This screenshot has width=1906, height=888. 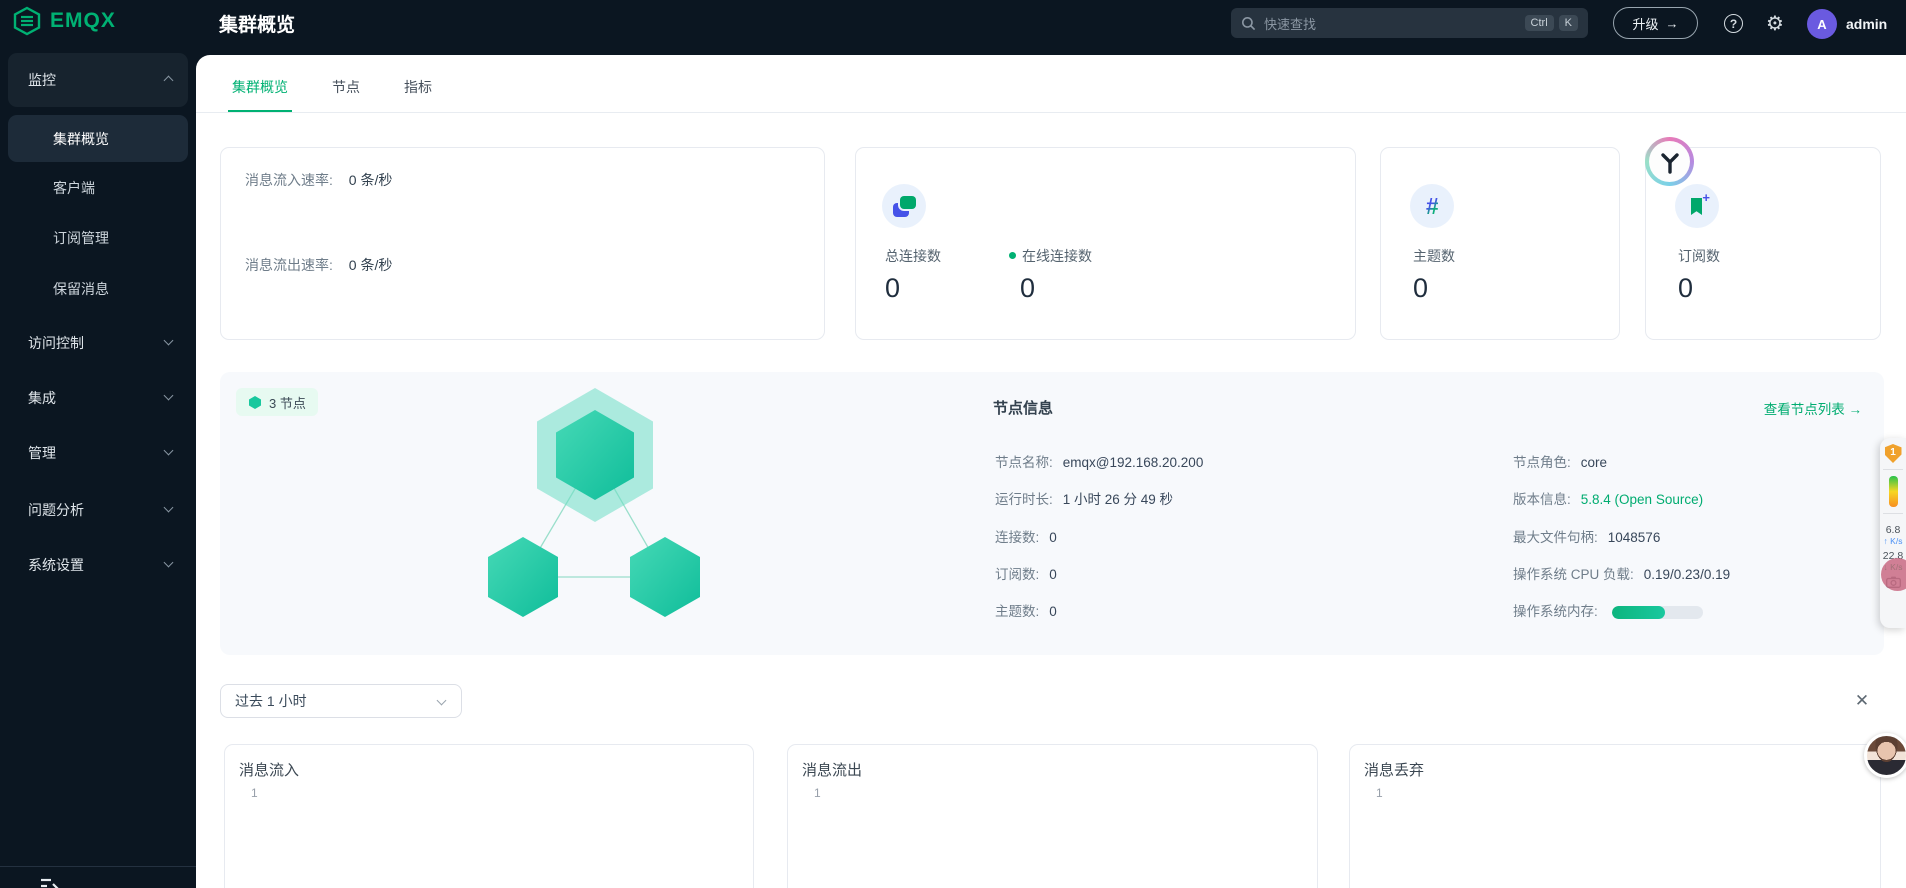 What do you see at coordinates (1051, 84) in the screenshot?
I see `tab-bar: 集群概览 节点 指标` at bounding box center [1051, 84].